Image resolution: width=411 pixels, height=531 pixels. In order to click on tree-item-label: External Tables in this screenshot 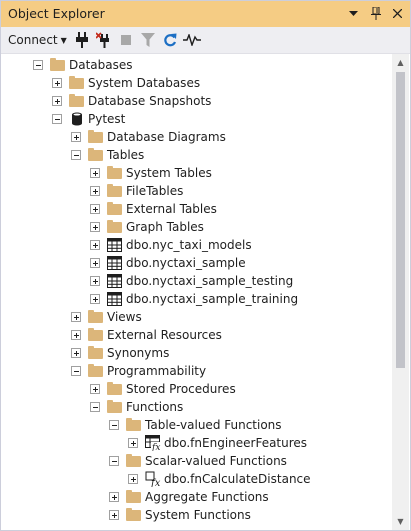, I will do `click(171, 209)`.